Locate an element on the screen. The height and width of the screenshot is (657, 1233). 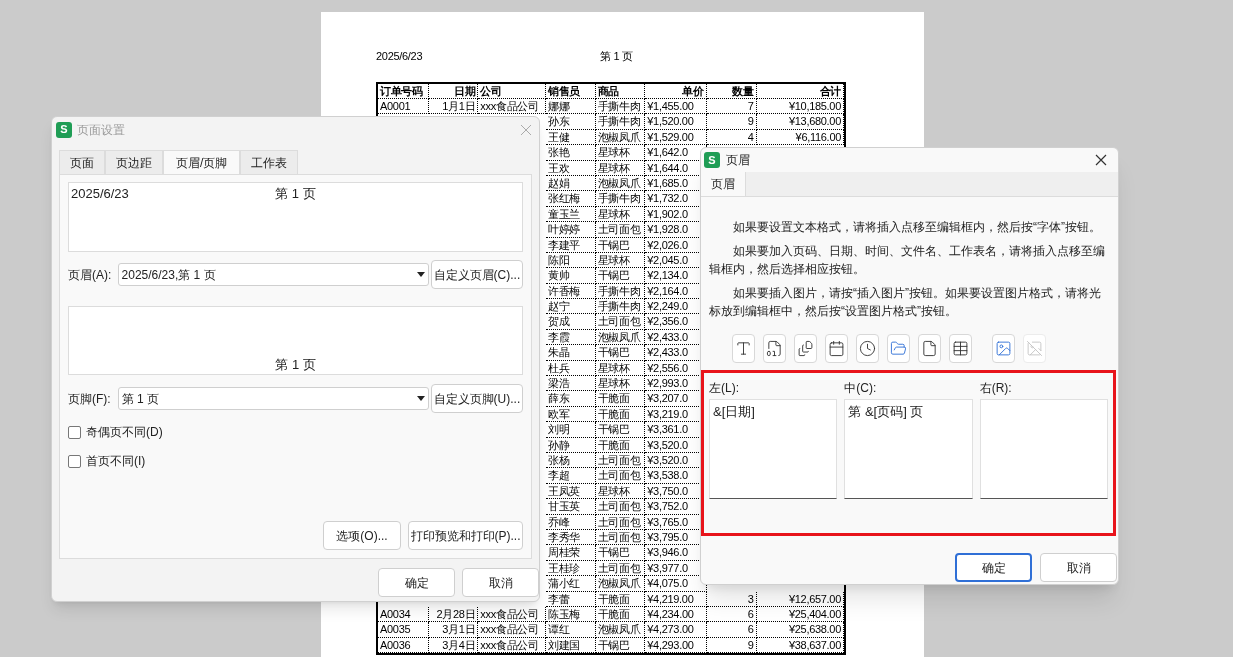
table-cell: ¥6,116.00 is located at coordinates (800, 137).